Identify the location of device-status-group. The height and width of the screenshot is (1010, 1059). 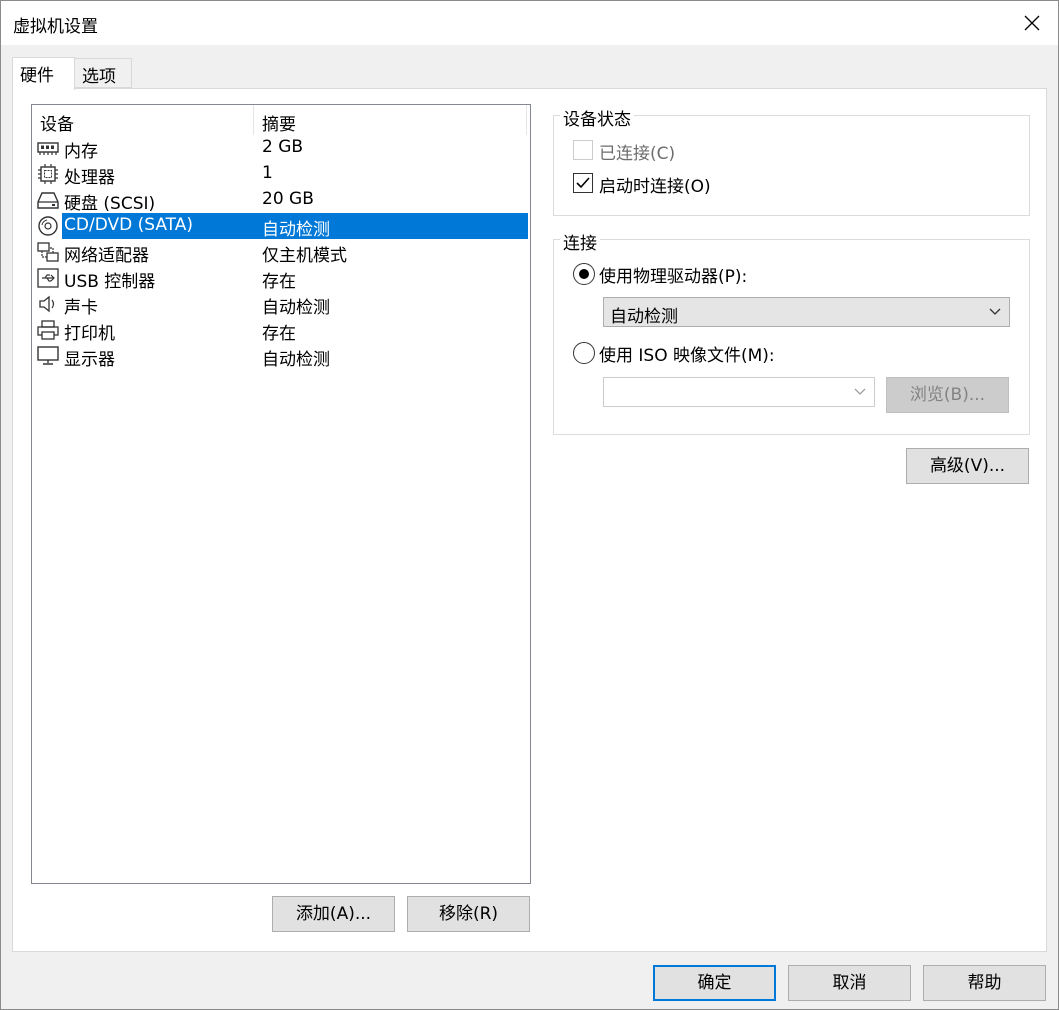
(791, 165).